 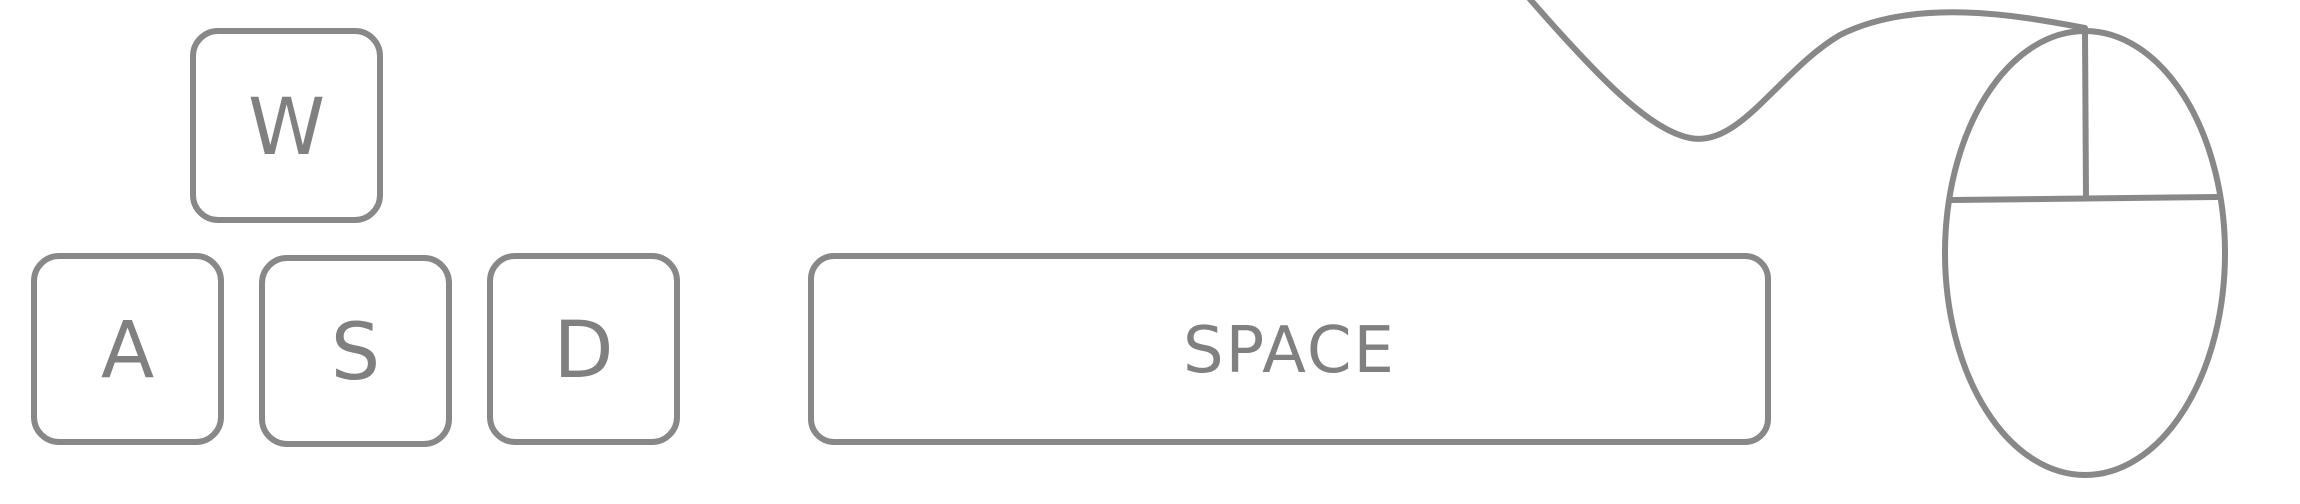 I want to click on w-key-label: W, so click(x=286, y=127).